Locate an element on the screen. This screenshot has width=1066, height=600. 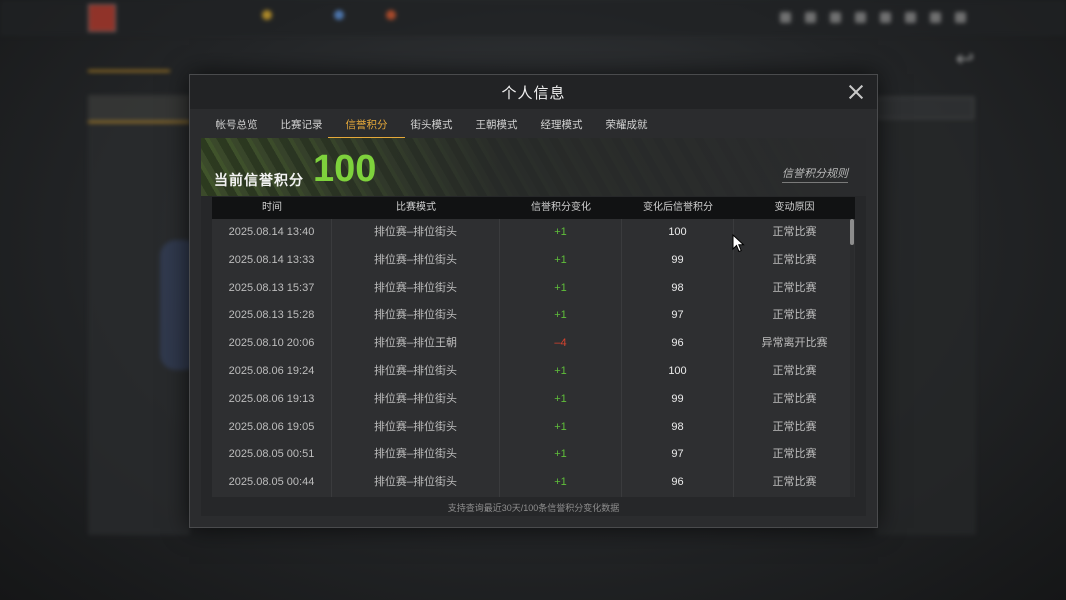
table-row: 2025.08.06 19:13 排位赛–排位街头 +1 99 正常比赛 is located at coordinates (533, 399).